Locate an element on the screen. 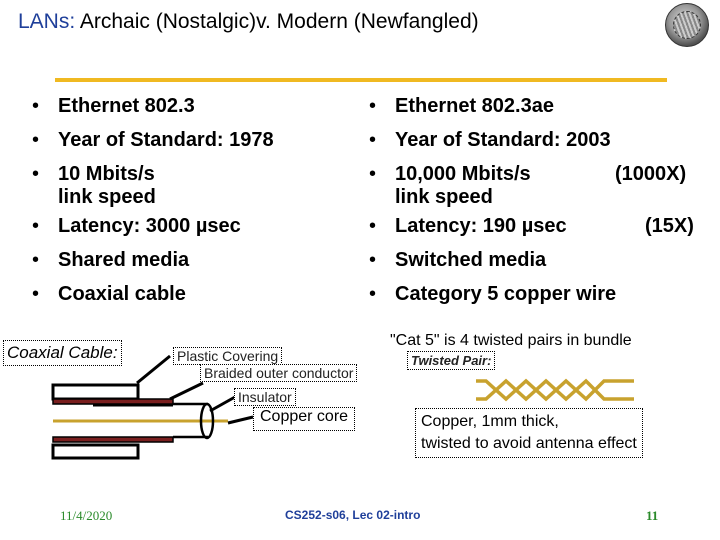  cat5-note: "Cat 5" is 4 twisted pairs in bundle is located at coordinates (511, 340).